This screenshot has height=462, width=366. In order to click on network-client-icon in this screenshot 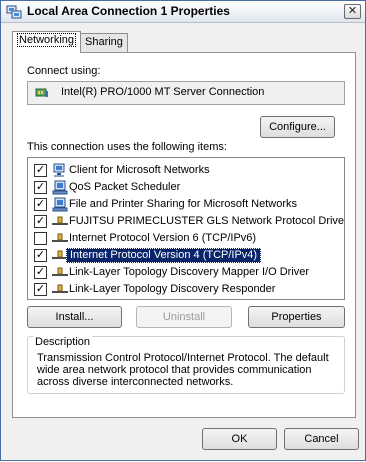, I will do `click(59, 170)`.